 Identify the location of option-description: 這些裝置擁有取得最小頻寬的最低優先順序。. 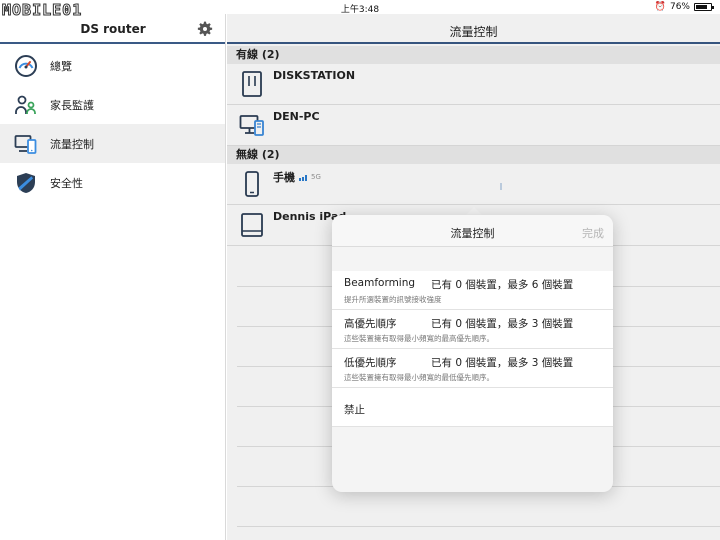
(419, 377).